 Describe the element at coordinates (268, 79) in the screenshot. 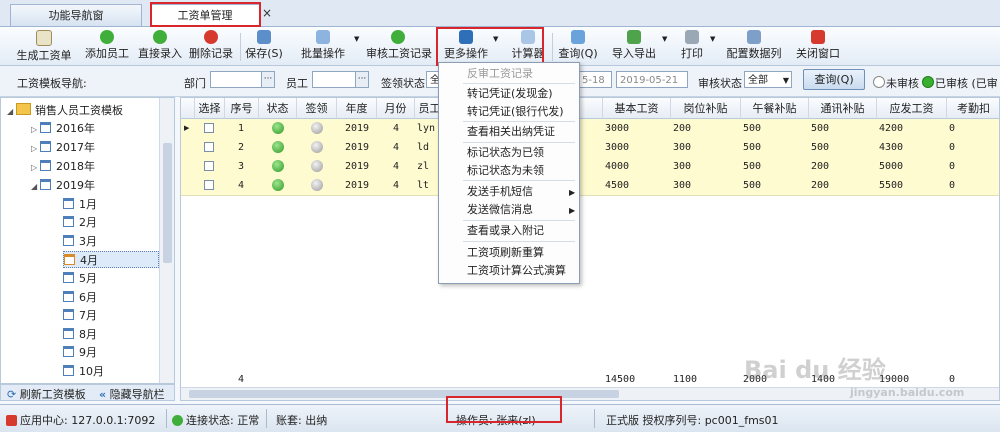

I see `department-picker-button: ···` at that location.